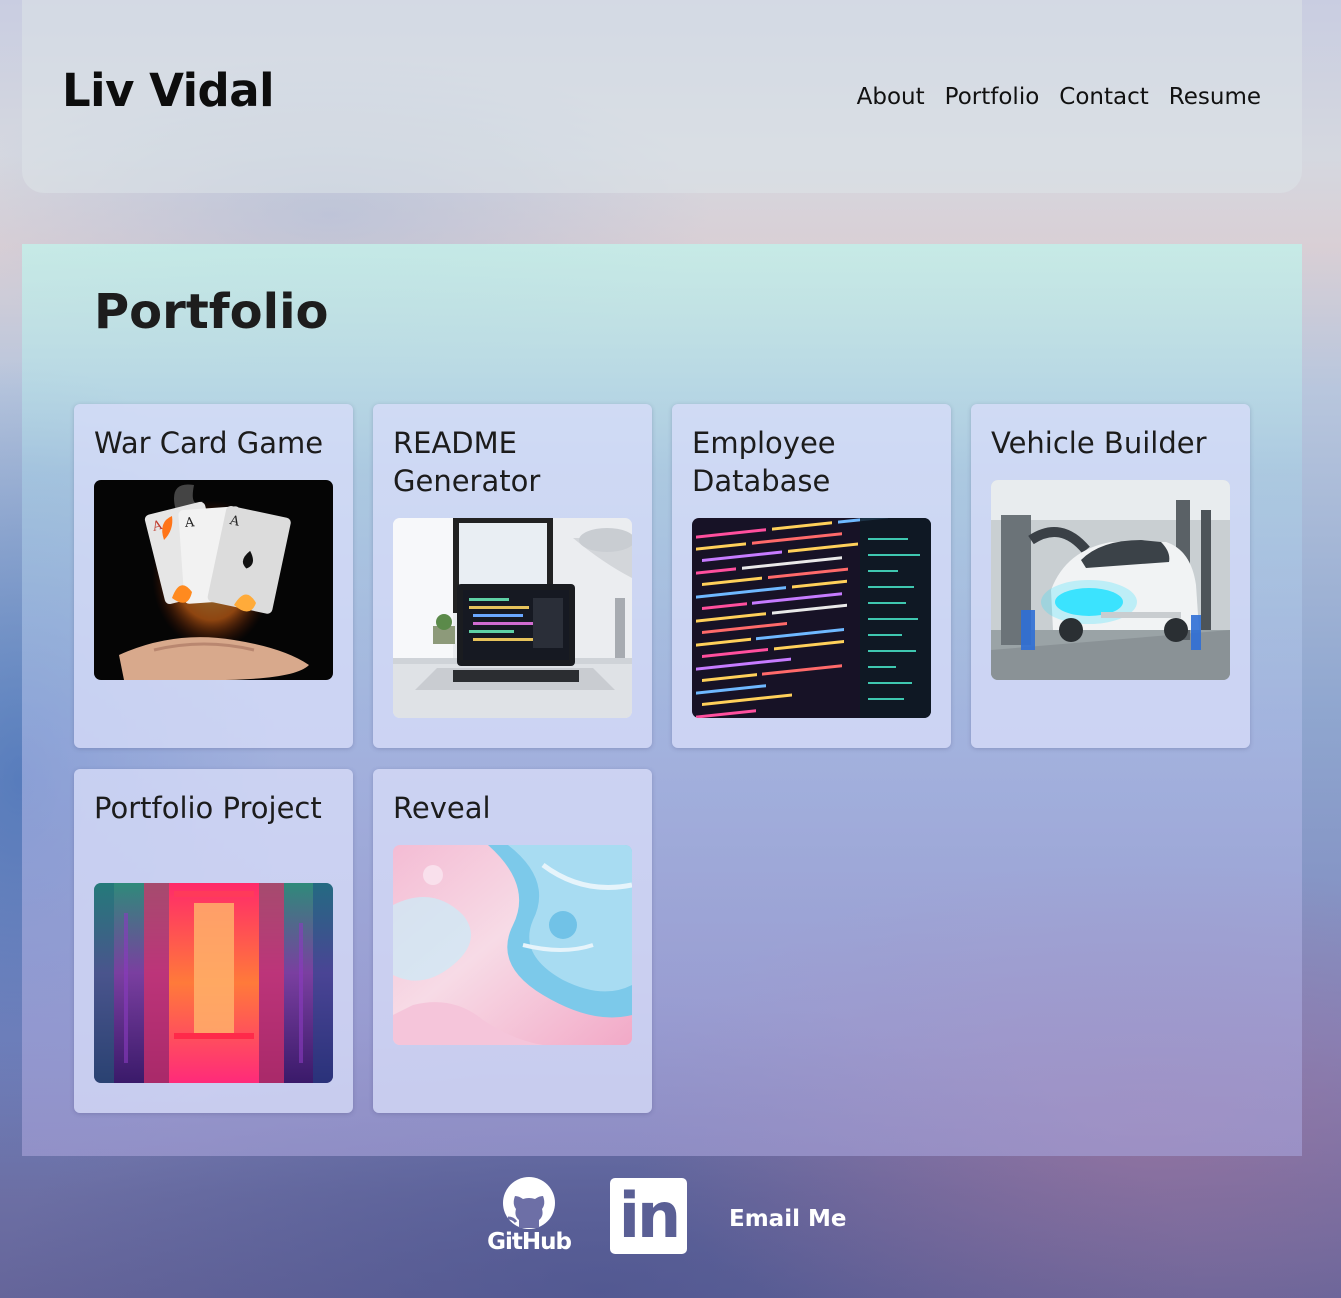 The image size is (1341, 1298). Describe the element at coordinates (992, 97) in the screenshot. I see `nav-link-portfolio: Portfolio` at that location.